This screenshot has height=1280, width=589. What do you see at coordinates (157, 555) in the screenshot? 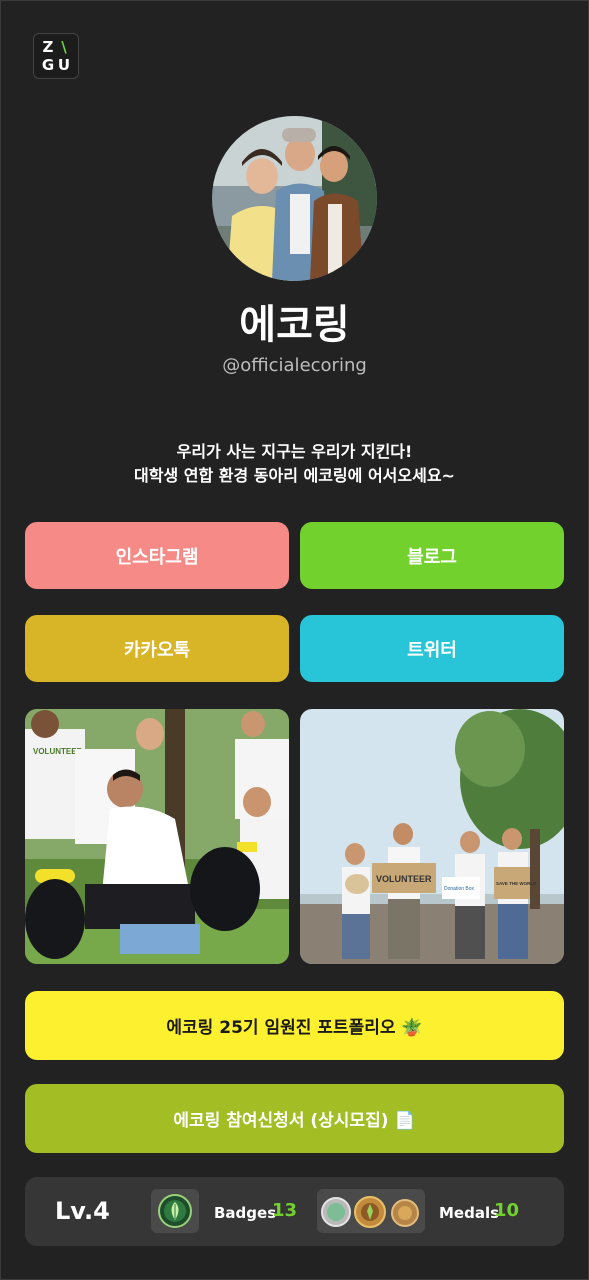
I see `instagram-button: 인스타그램` at bounding box center [157, 555].